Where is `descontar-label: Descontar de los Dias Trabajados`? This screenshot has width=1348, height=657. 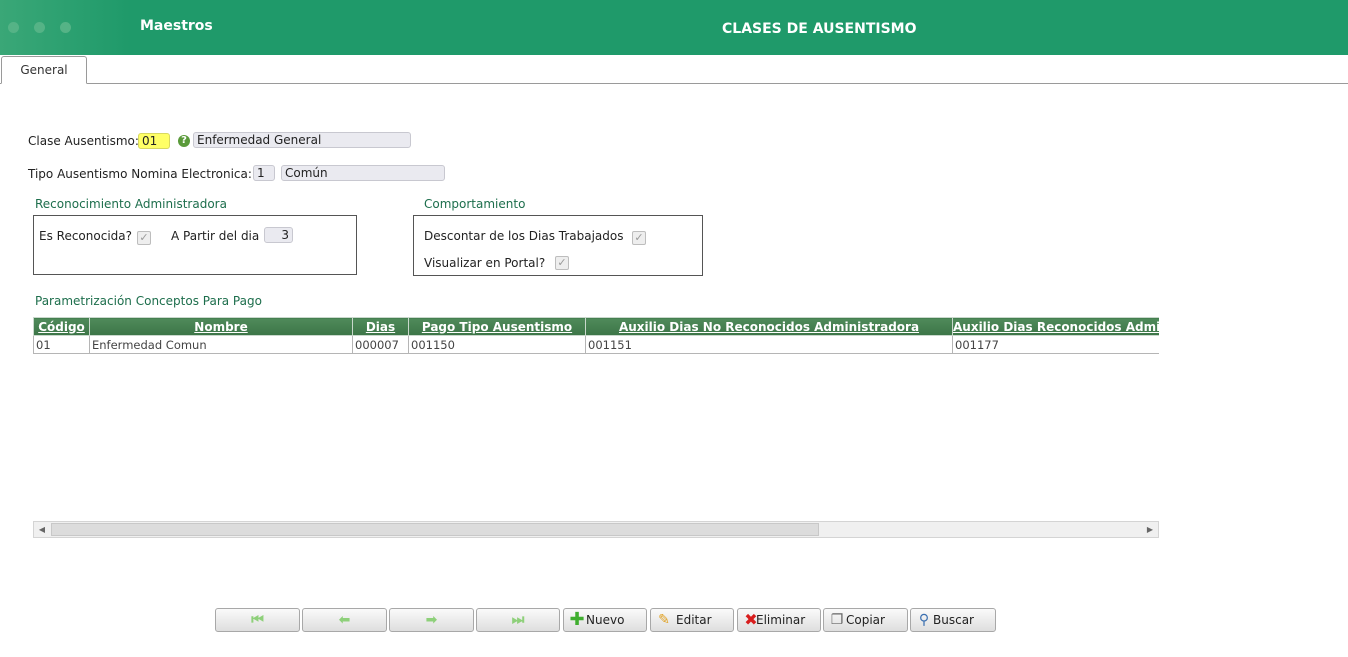
descontar-label: Descontar de los Dias Trabajados is located at coordinates (524, 236).